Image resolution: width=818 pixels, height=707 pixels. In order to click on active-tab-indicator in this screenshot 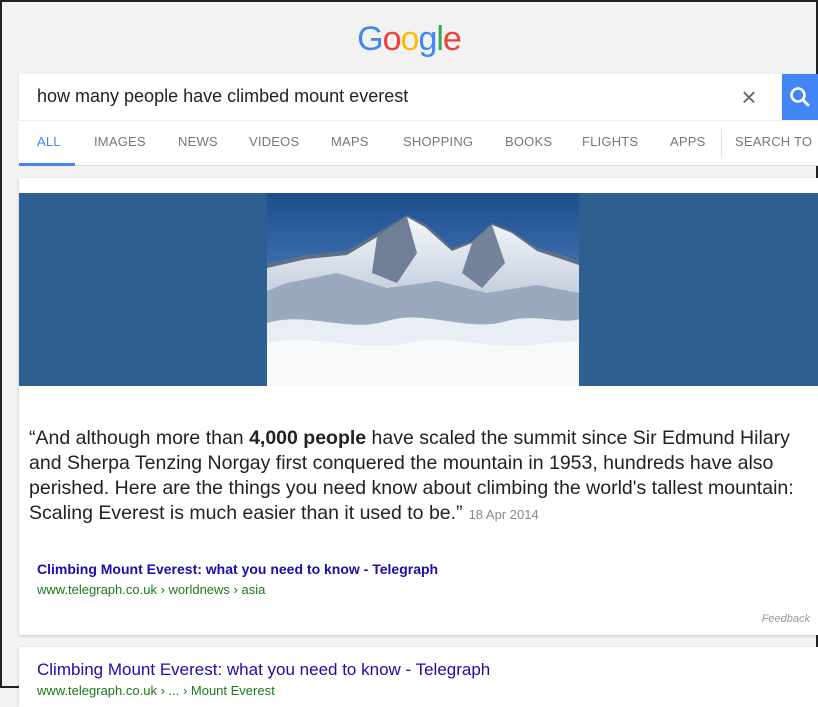, I will do `click(47, 164)`.